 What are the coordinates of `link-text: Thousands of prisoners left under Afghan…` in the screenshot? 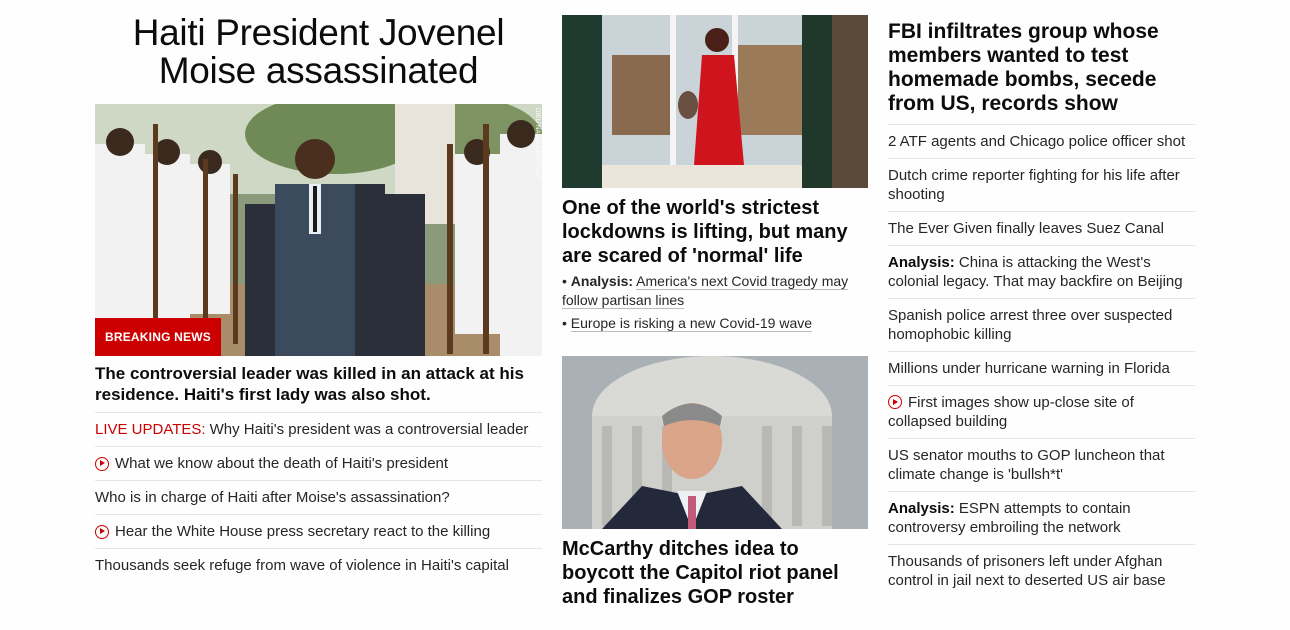 It's located at (1027, 571).